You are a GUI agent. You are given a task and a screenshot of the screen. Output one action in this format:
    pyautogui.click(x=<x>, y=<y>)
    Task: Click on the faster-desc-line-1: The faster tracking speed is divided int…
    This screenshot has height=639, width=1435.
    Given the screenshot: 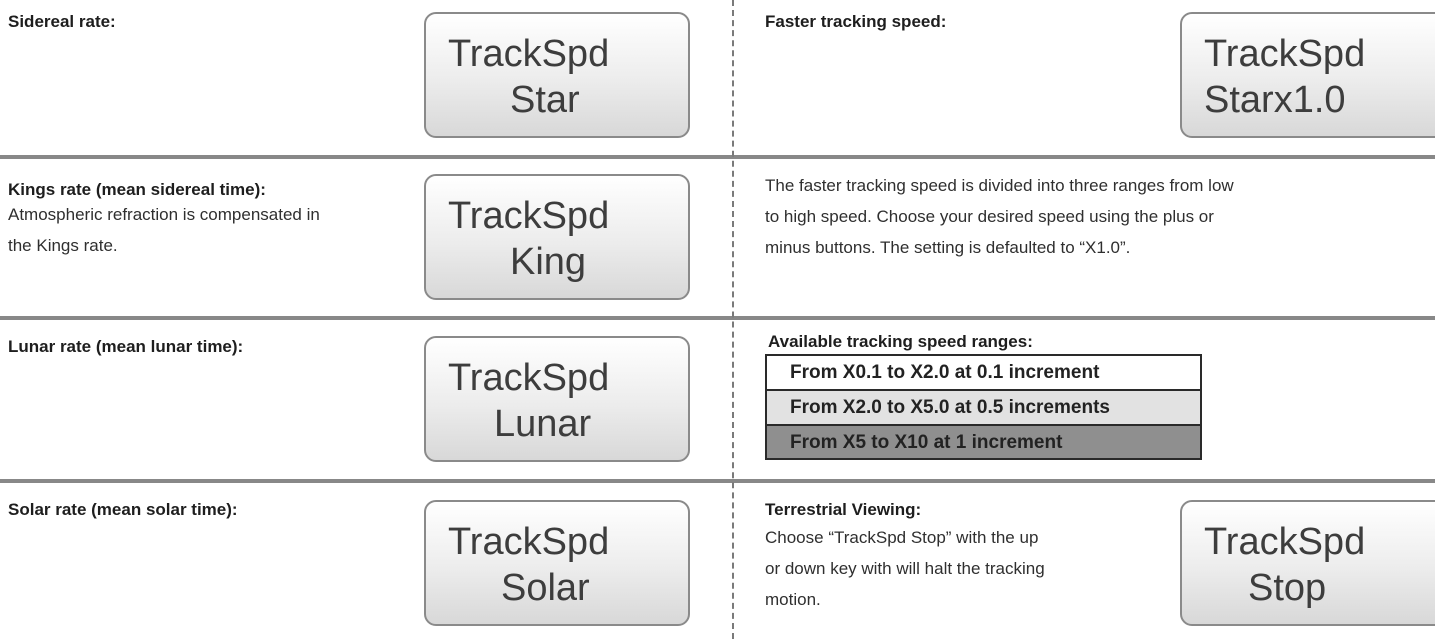 What is the action you would take?
    pyautogui.click(x=999, y=185)
    